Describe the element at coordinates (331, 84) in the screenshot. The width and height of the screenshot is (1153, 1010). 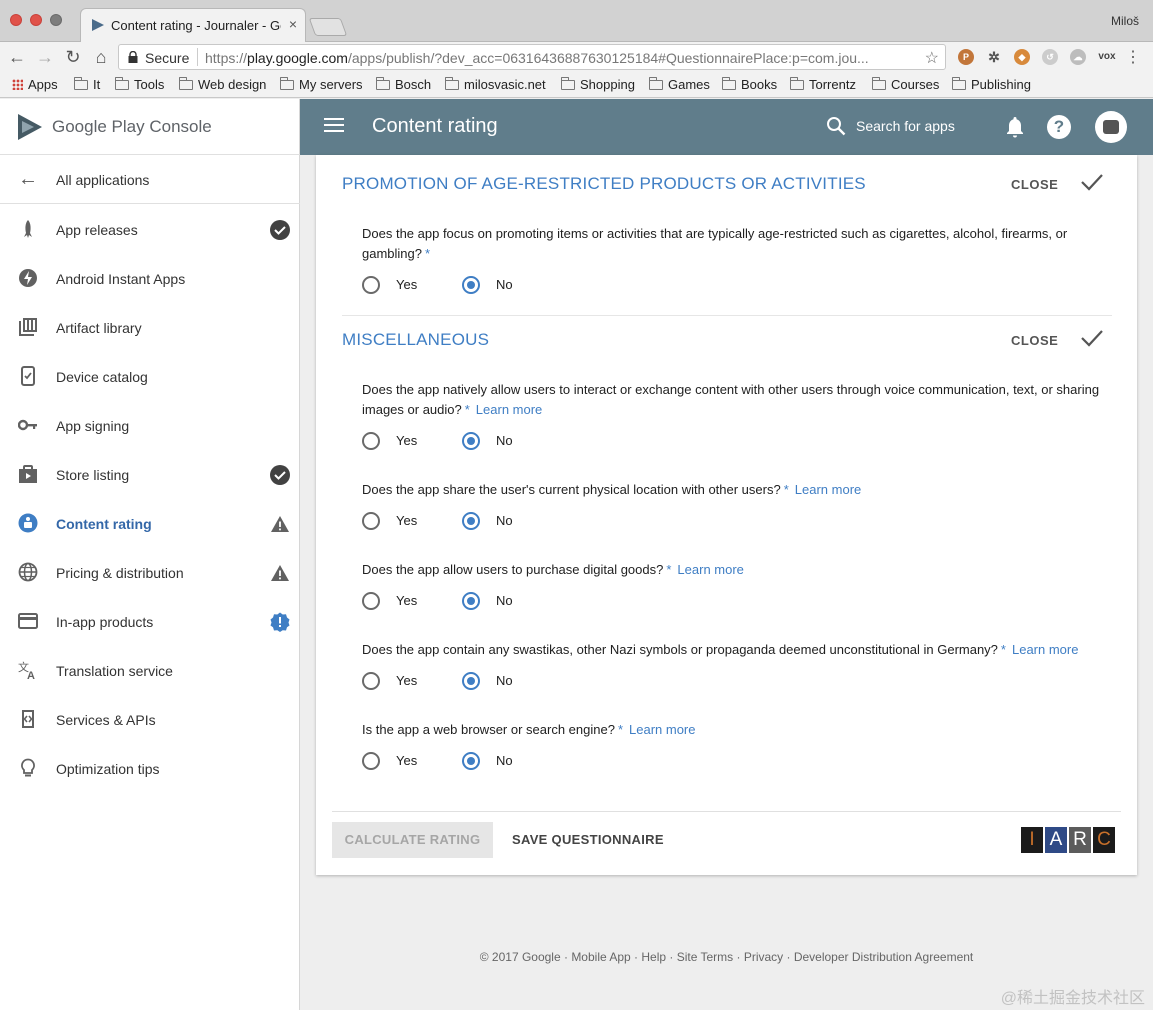
I see `bookmark-label: My servers` at that location.